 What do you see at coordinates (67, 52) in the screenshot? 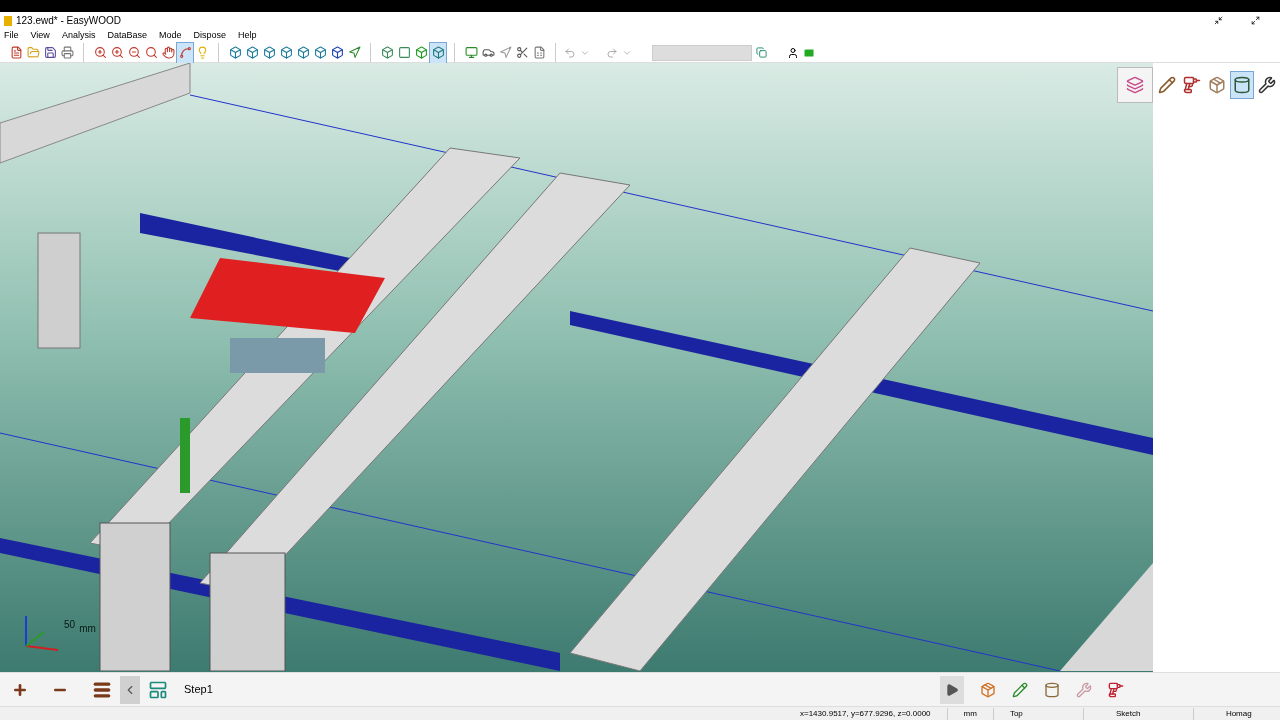
I see `printer-icon` at bounding box center [67, 52].